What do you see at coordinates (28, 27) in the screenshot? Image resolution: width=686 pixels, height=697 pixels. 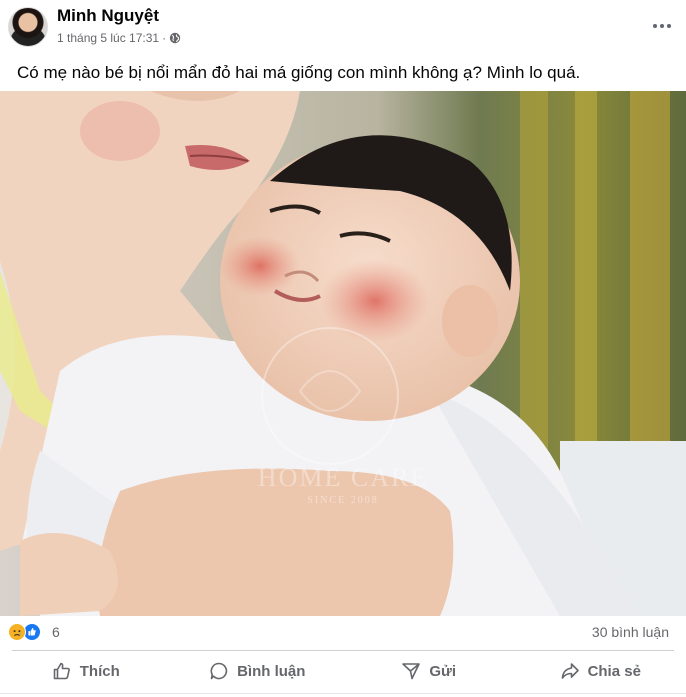 I see `author-avatar` at bounding box center [28, 27].